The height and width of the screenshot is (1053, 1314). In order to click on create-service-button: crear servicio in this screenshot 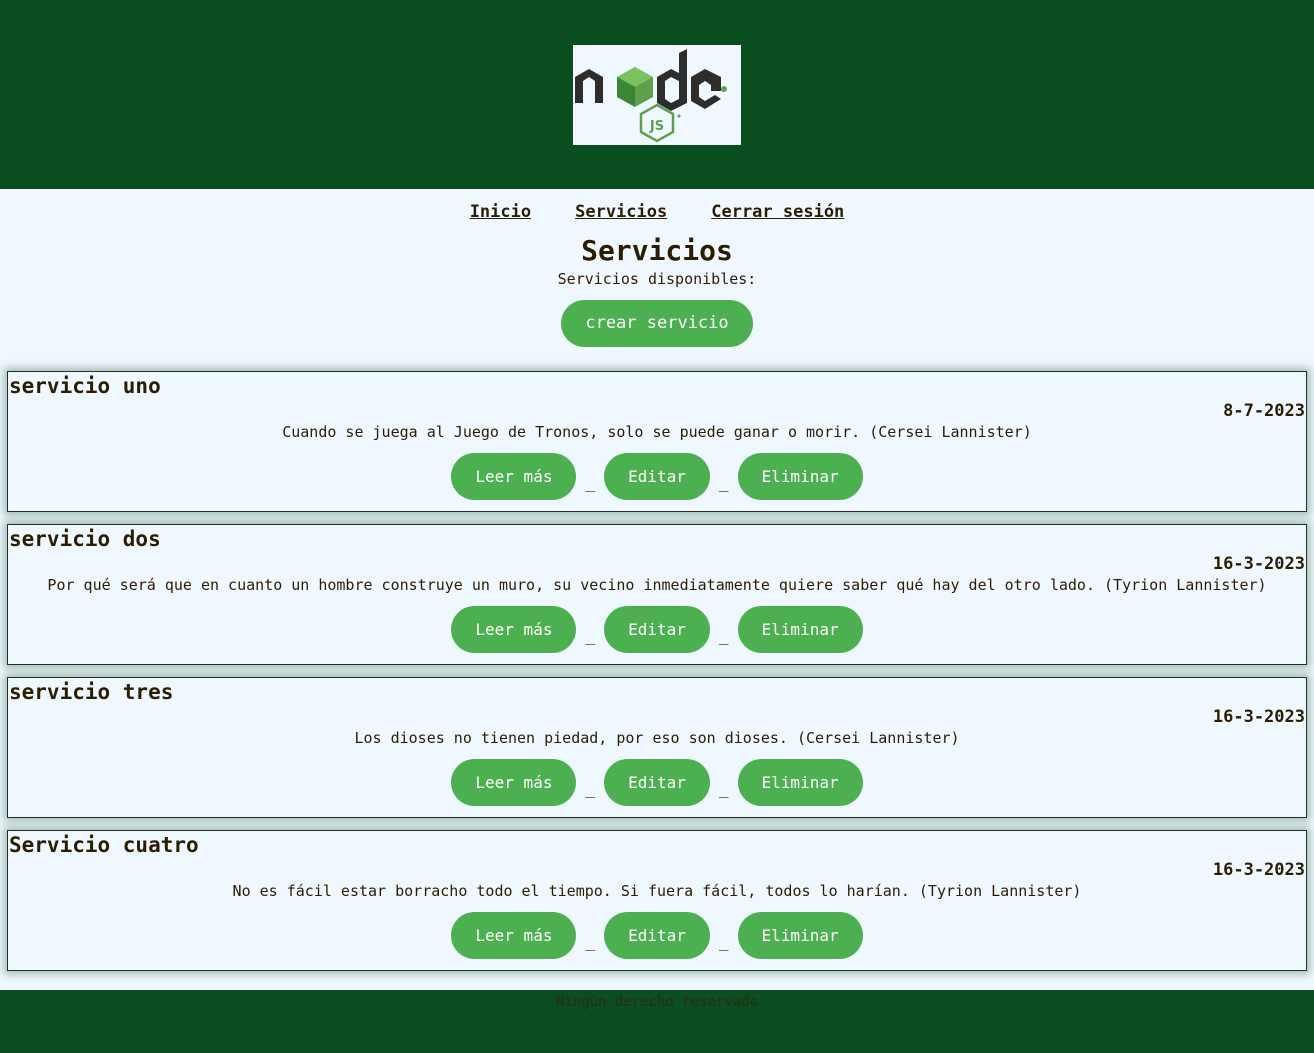, I will do `click(657, 323)`.